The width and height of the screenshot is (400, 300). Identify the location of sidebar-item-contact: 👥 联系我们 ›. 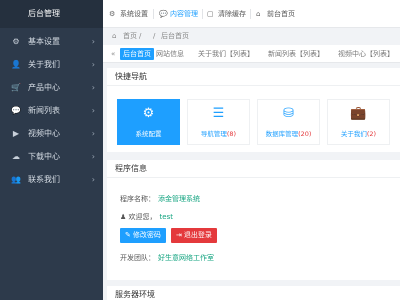
(51, 179).